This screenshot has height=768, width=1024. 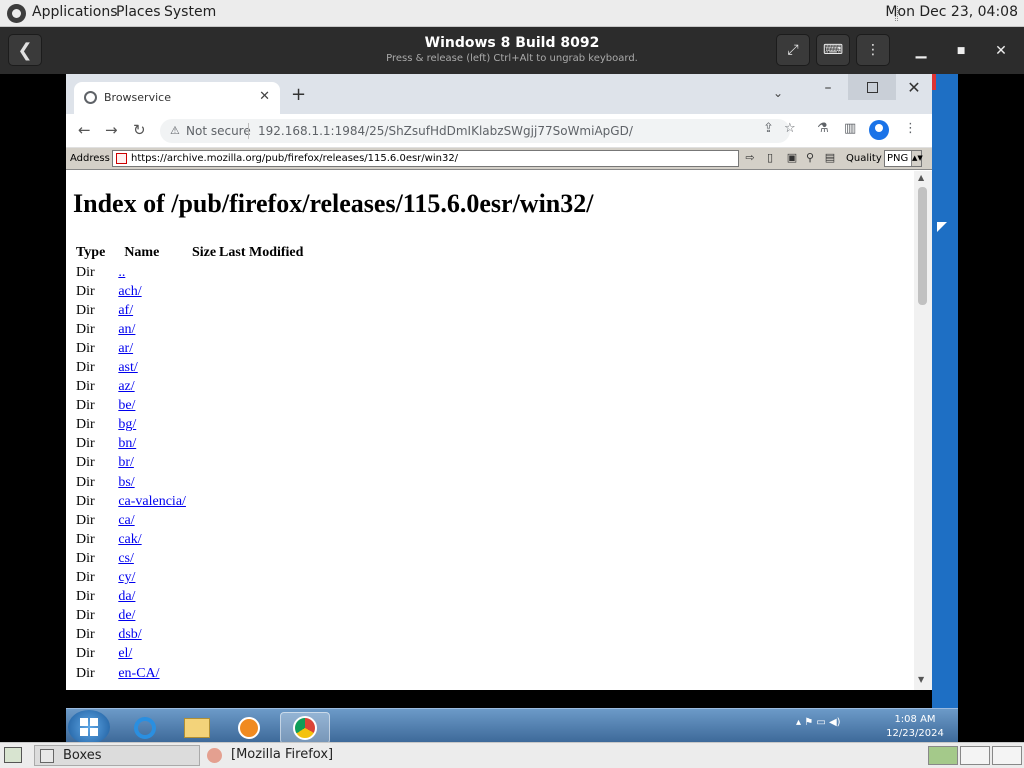 What do you see at coordinates (148, 310) in the screenshot?
I see `row-name-cell: af/` at bounding box center [148, 310].